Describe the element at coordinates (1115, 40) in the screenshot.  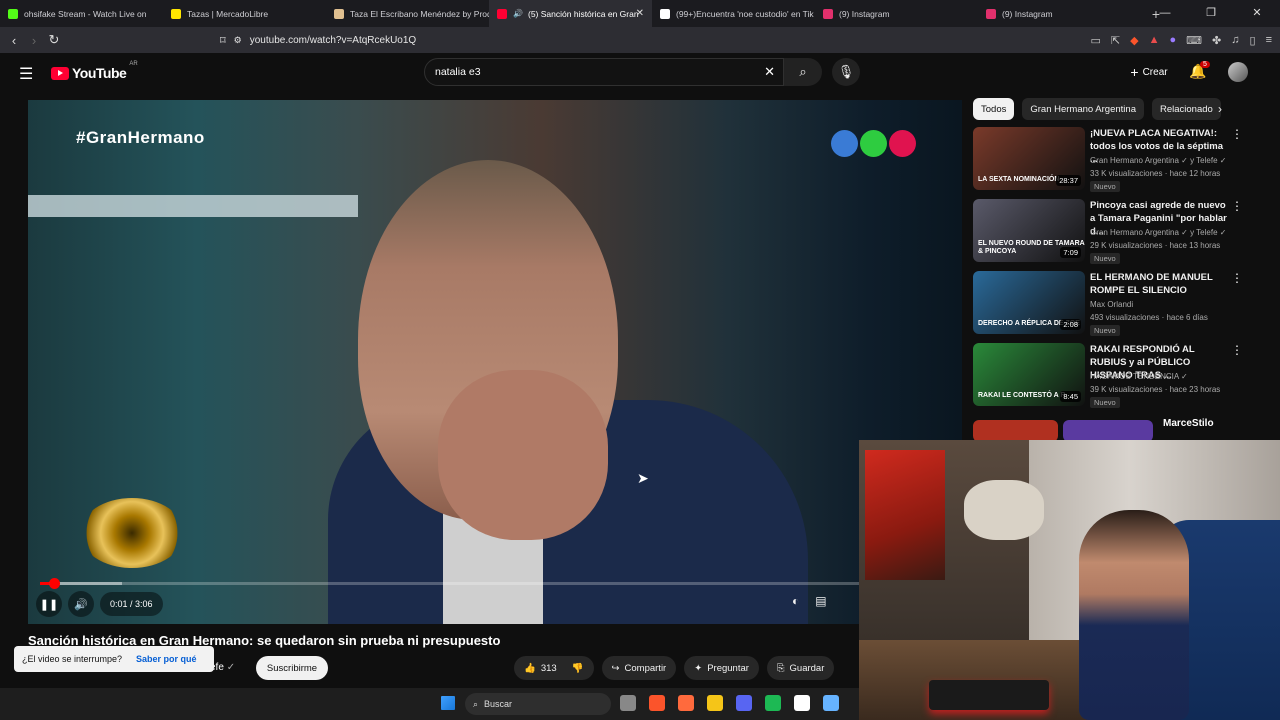
I see `share-icon: ⇱` at that location.